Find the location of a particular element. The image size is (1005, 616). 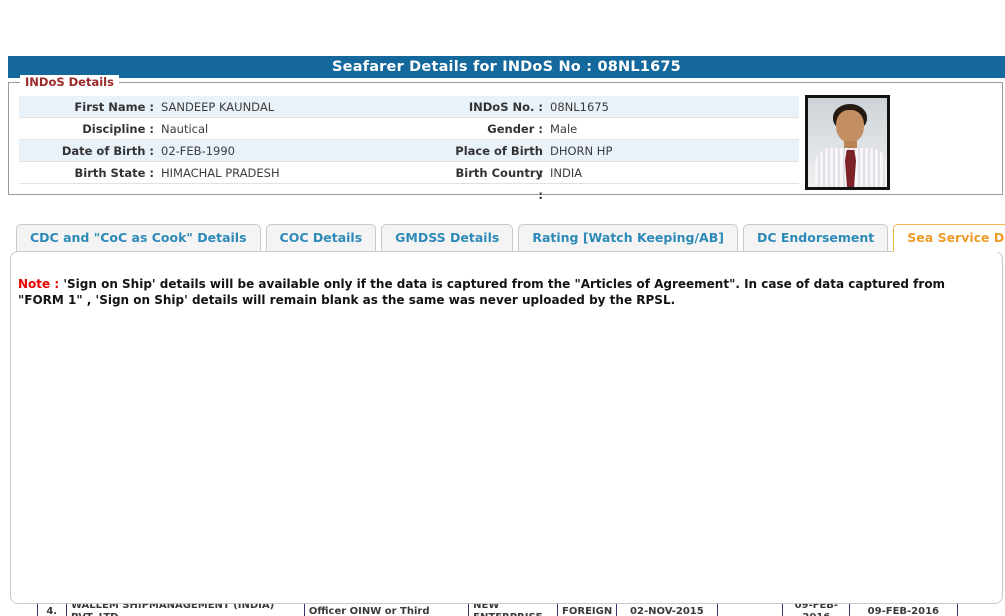

tab-sea-service-details: Sea Service Details is located at coordinates (949, 238).